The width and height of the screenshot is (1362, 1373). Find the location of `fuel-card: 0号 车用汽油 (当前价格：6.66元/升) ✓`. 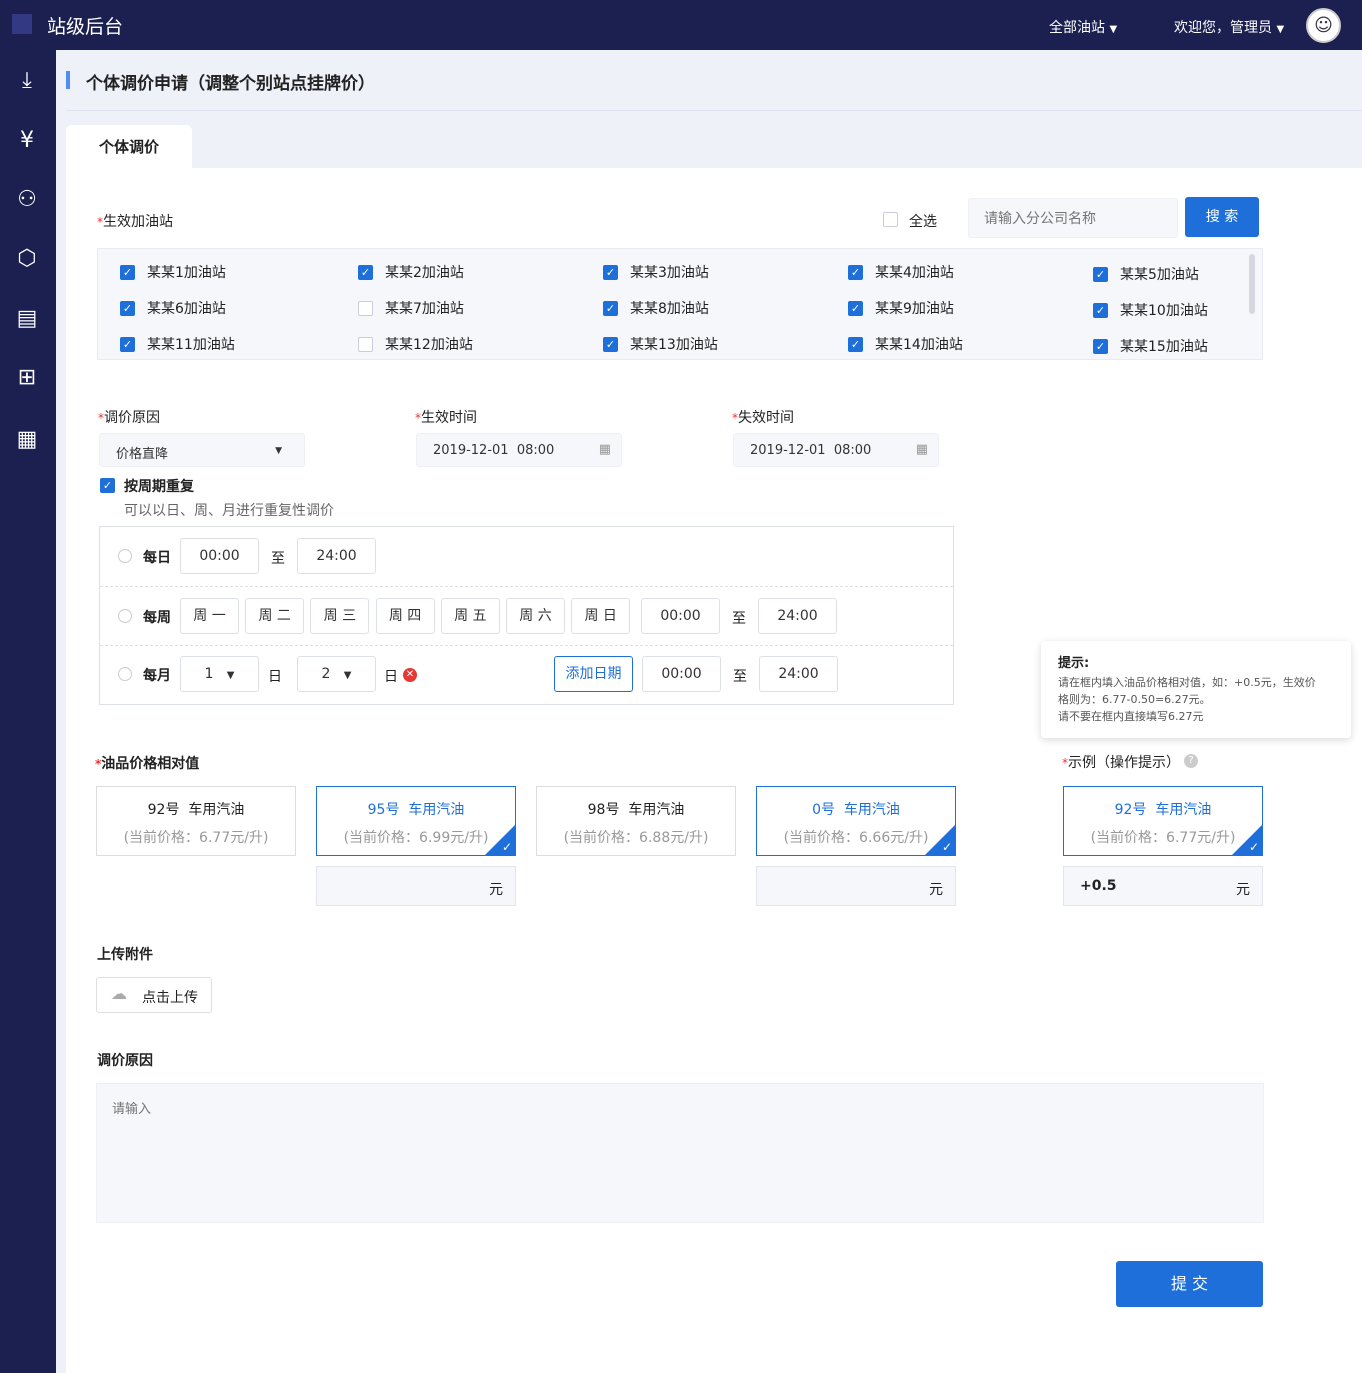

fuel-card: 0号 车用汽油 (当前价格：6.66元/升) ✓ is located at coordinates (856, 821).